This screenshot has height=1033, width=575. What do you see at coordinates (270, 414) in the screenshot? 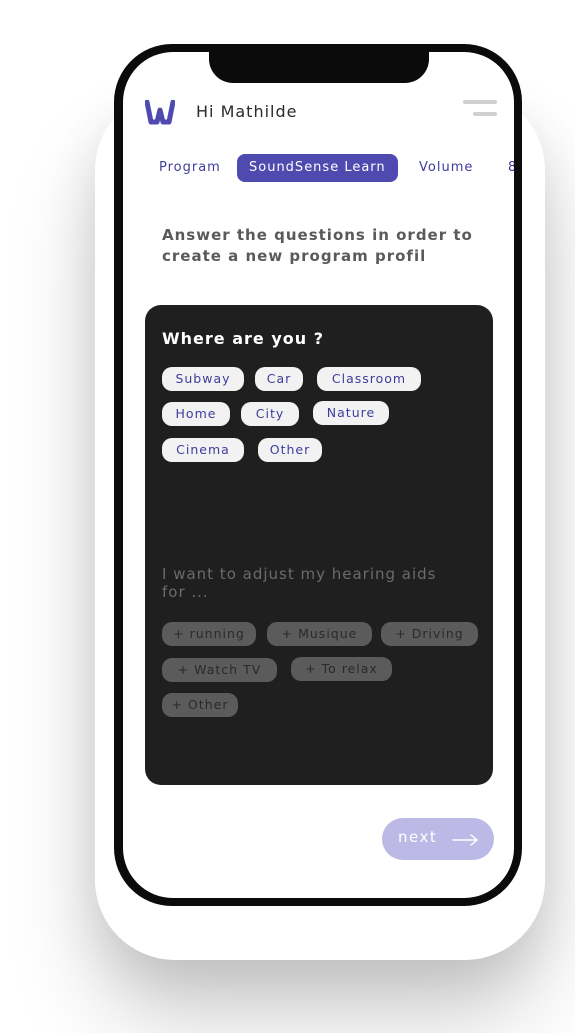
I see `option-chip-city: City` at bounding box center [270, 414].